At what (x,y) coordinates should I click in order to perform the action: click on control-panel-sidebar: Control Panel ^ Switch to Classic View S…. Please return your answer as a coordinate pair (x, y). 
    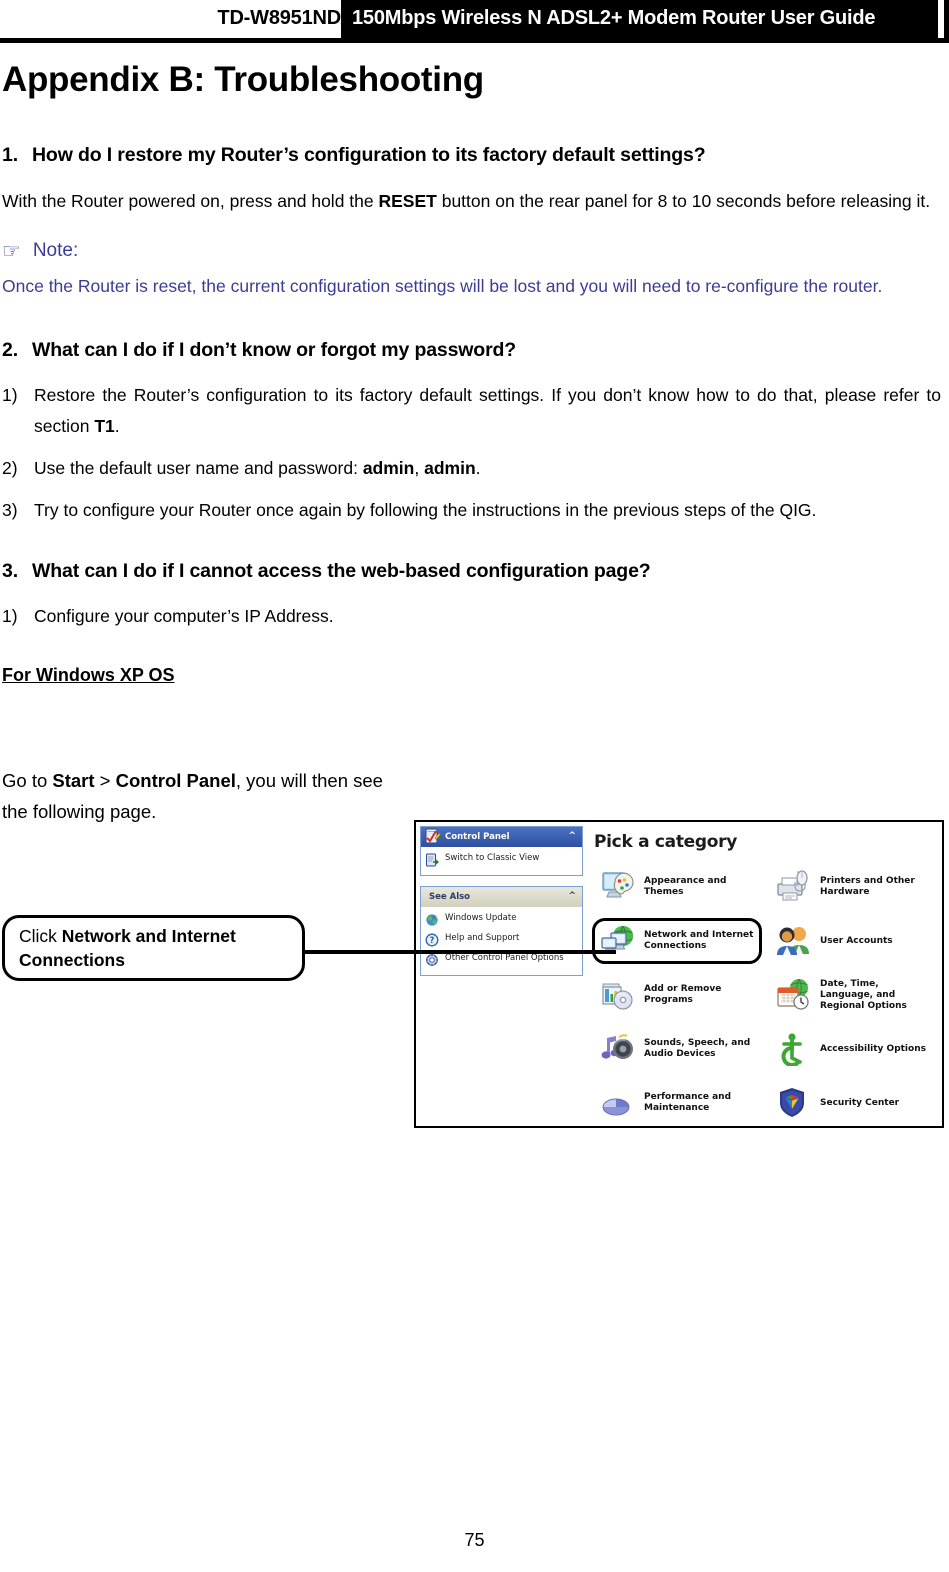
    Looking at the image, I should click on (501, 906).